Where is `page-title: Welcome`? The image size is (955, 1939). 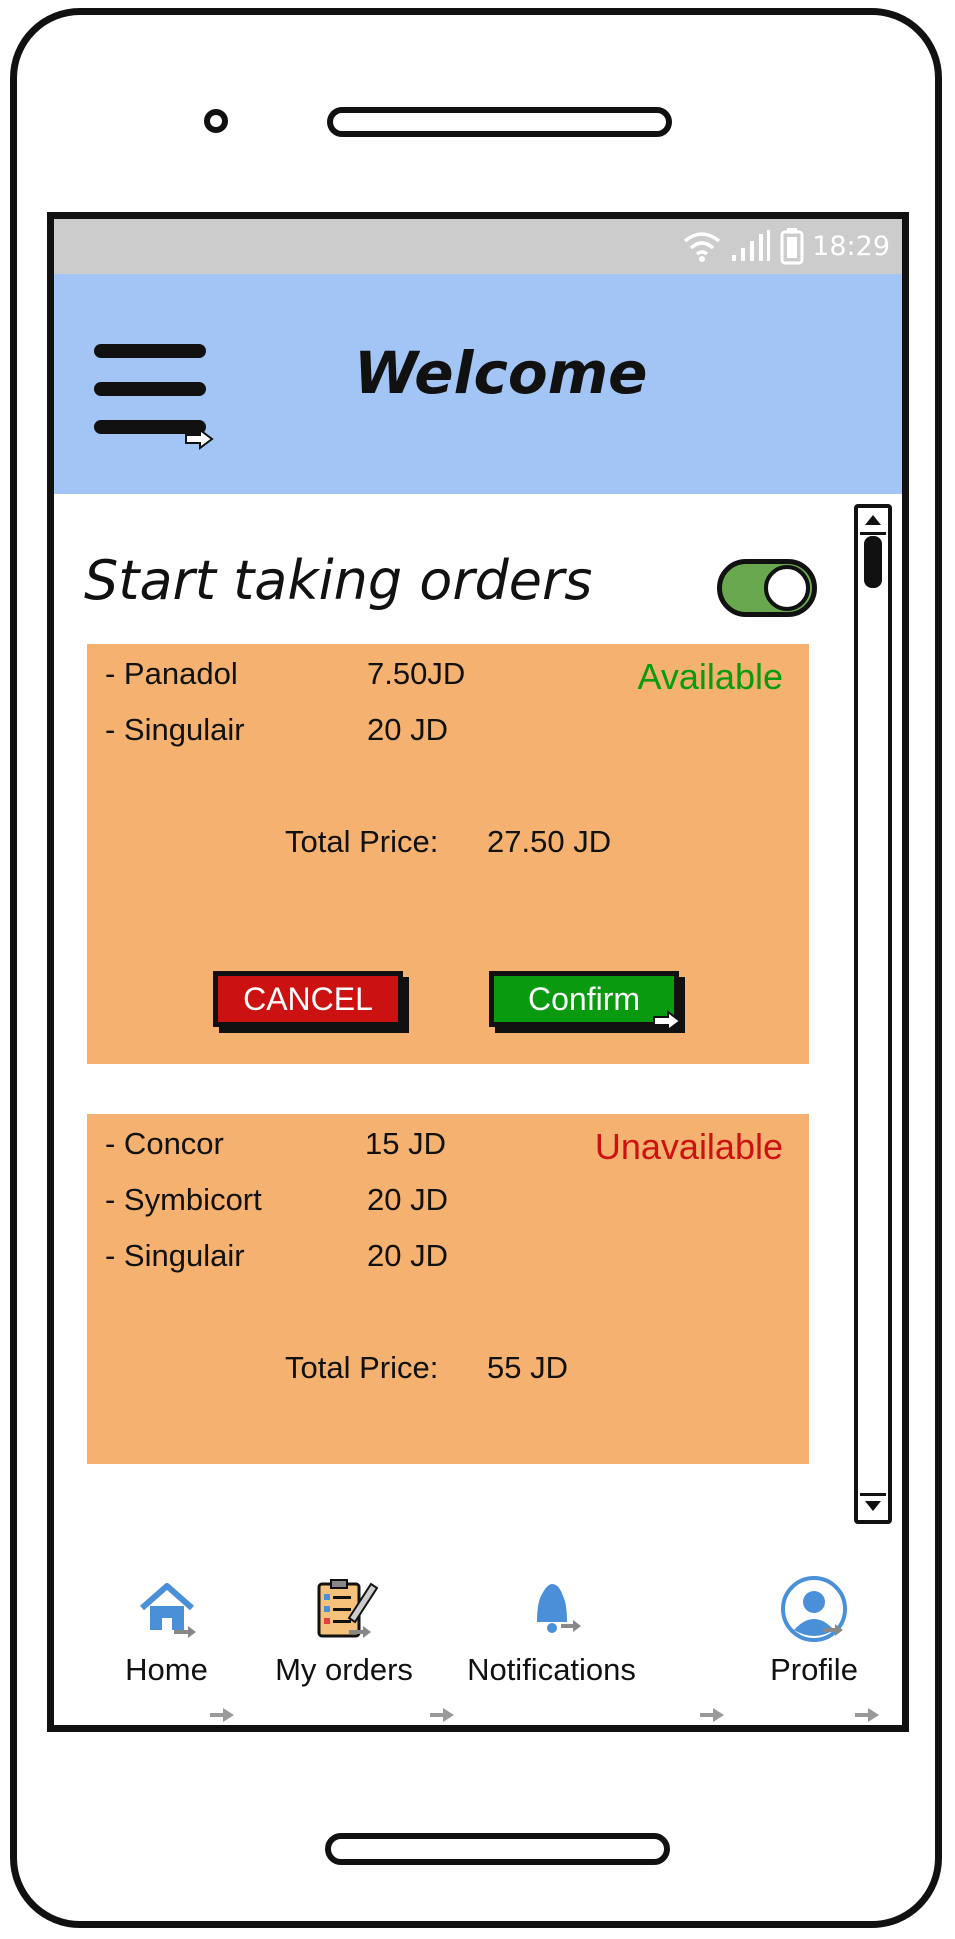
page-title: Welcome is located at coordinates (501, 373).